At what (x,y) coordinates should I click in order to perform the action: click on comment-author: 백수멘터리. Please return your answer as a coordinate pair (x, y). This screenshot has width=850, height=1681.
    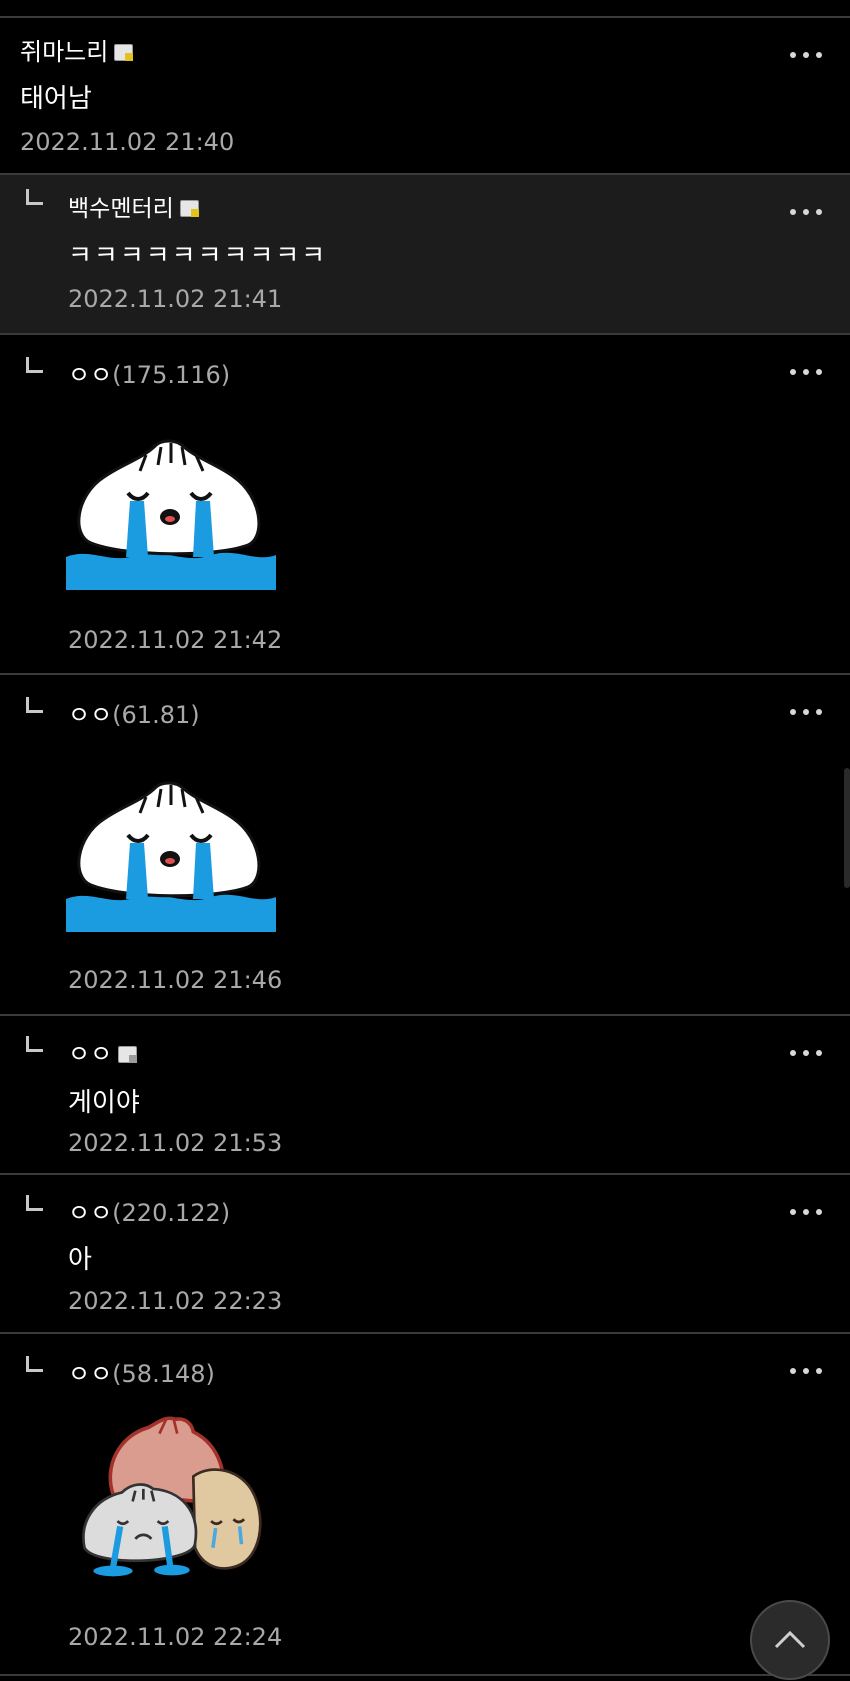
    Looking at the image, I should click on (133, 206).